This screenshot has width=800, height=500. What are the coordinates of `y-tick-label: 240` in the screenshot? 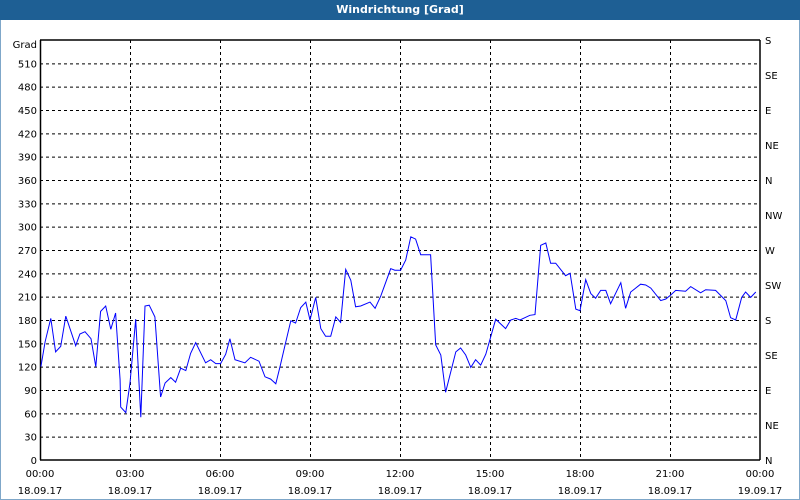 It's located at (27, 274).